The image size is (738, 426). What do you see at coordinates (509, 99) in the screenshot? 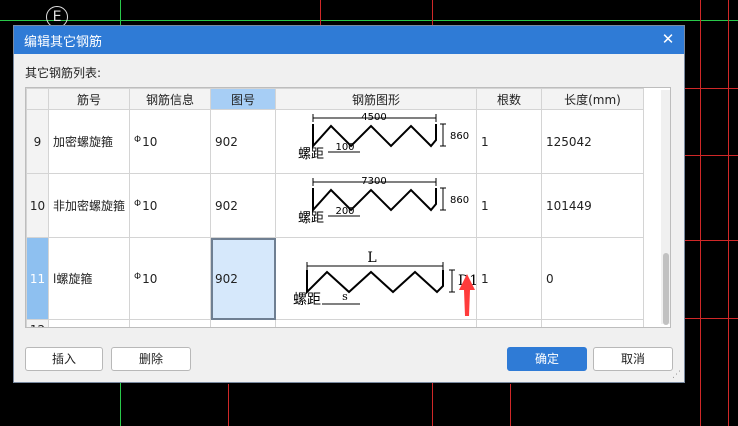
I see `col-header-count: 根数` at bounding box center [509, 99].